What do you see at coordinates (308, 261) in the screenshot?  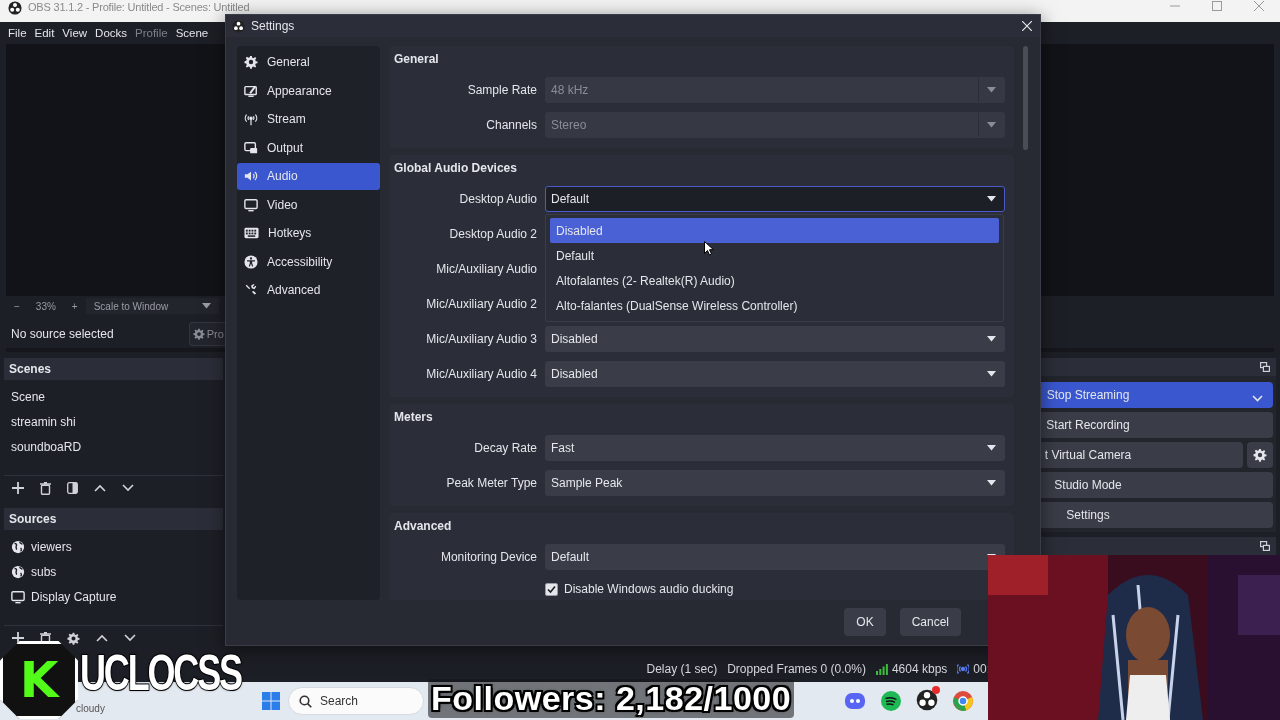 I see `sidebar-item: Accessibility` at bounding box center [308, 261].